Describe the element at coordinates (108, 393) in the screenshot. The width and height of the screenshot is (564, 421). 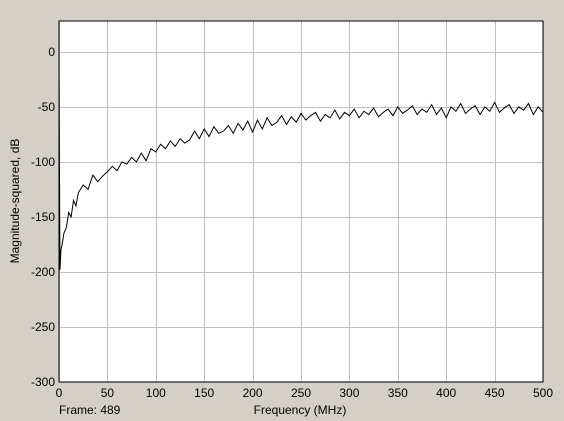
I see `x-tick-label: 50` at that location.